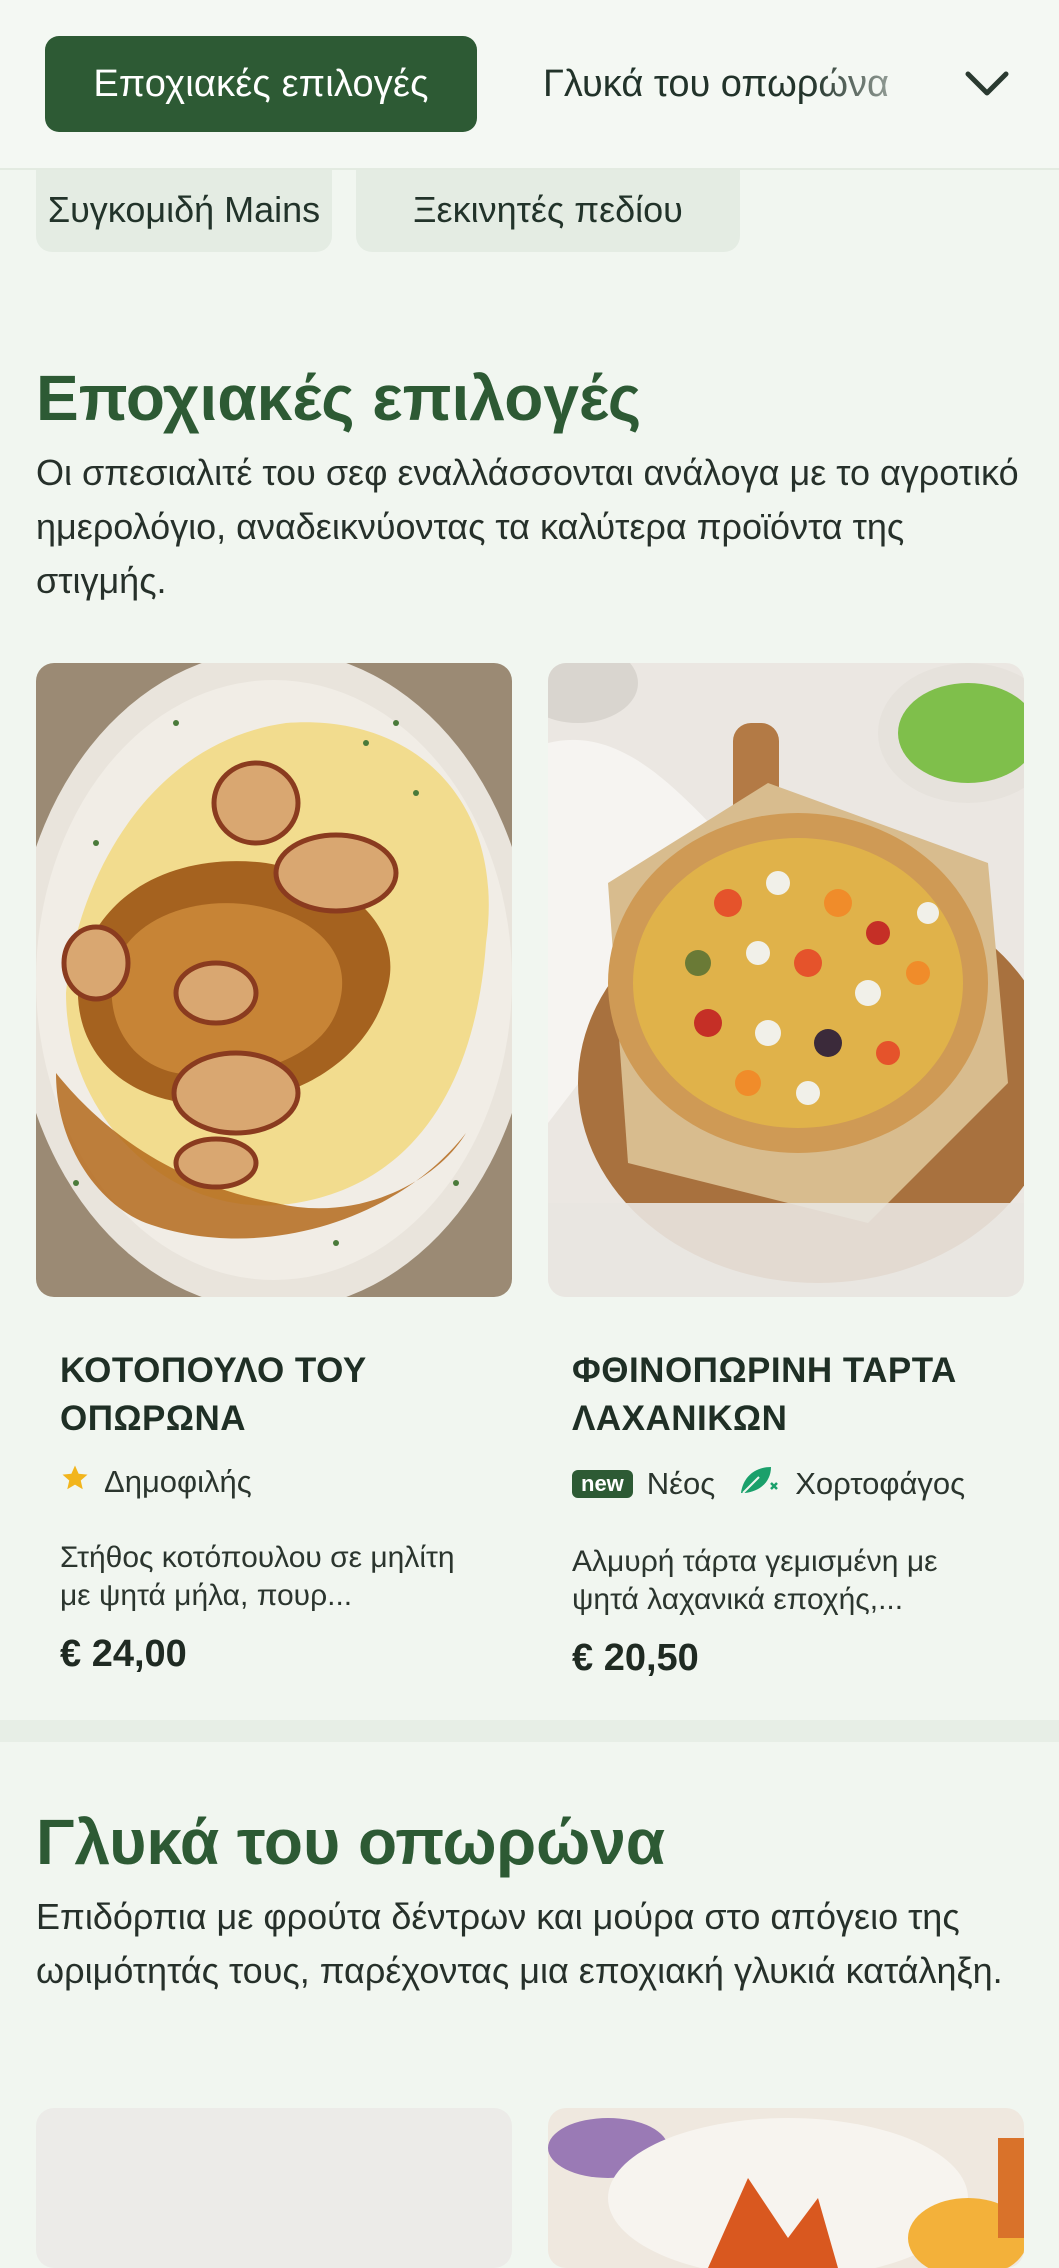  What do you see at coordinates (759, 1484) in the screenshot?
I see `leaf-icon` at bounding box center [759, 1484].